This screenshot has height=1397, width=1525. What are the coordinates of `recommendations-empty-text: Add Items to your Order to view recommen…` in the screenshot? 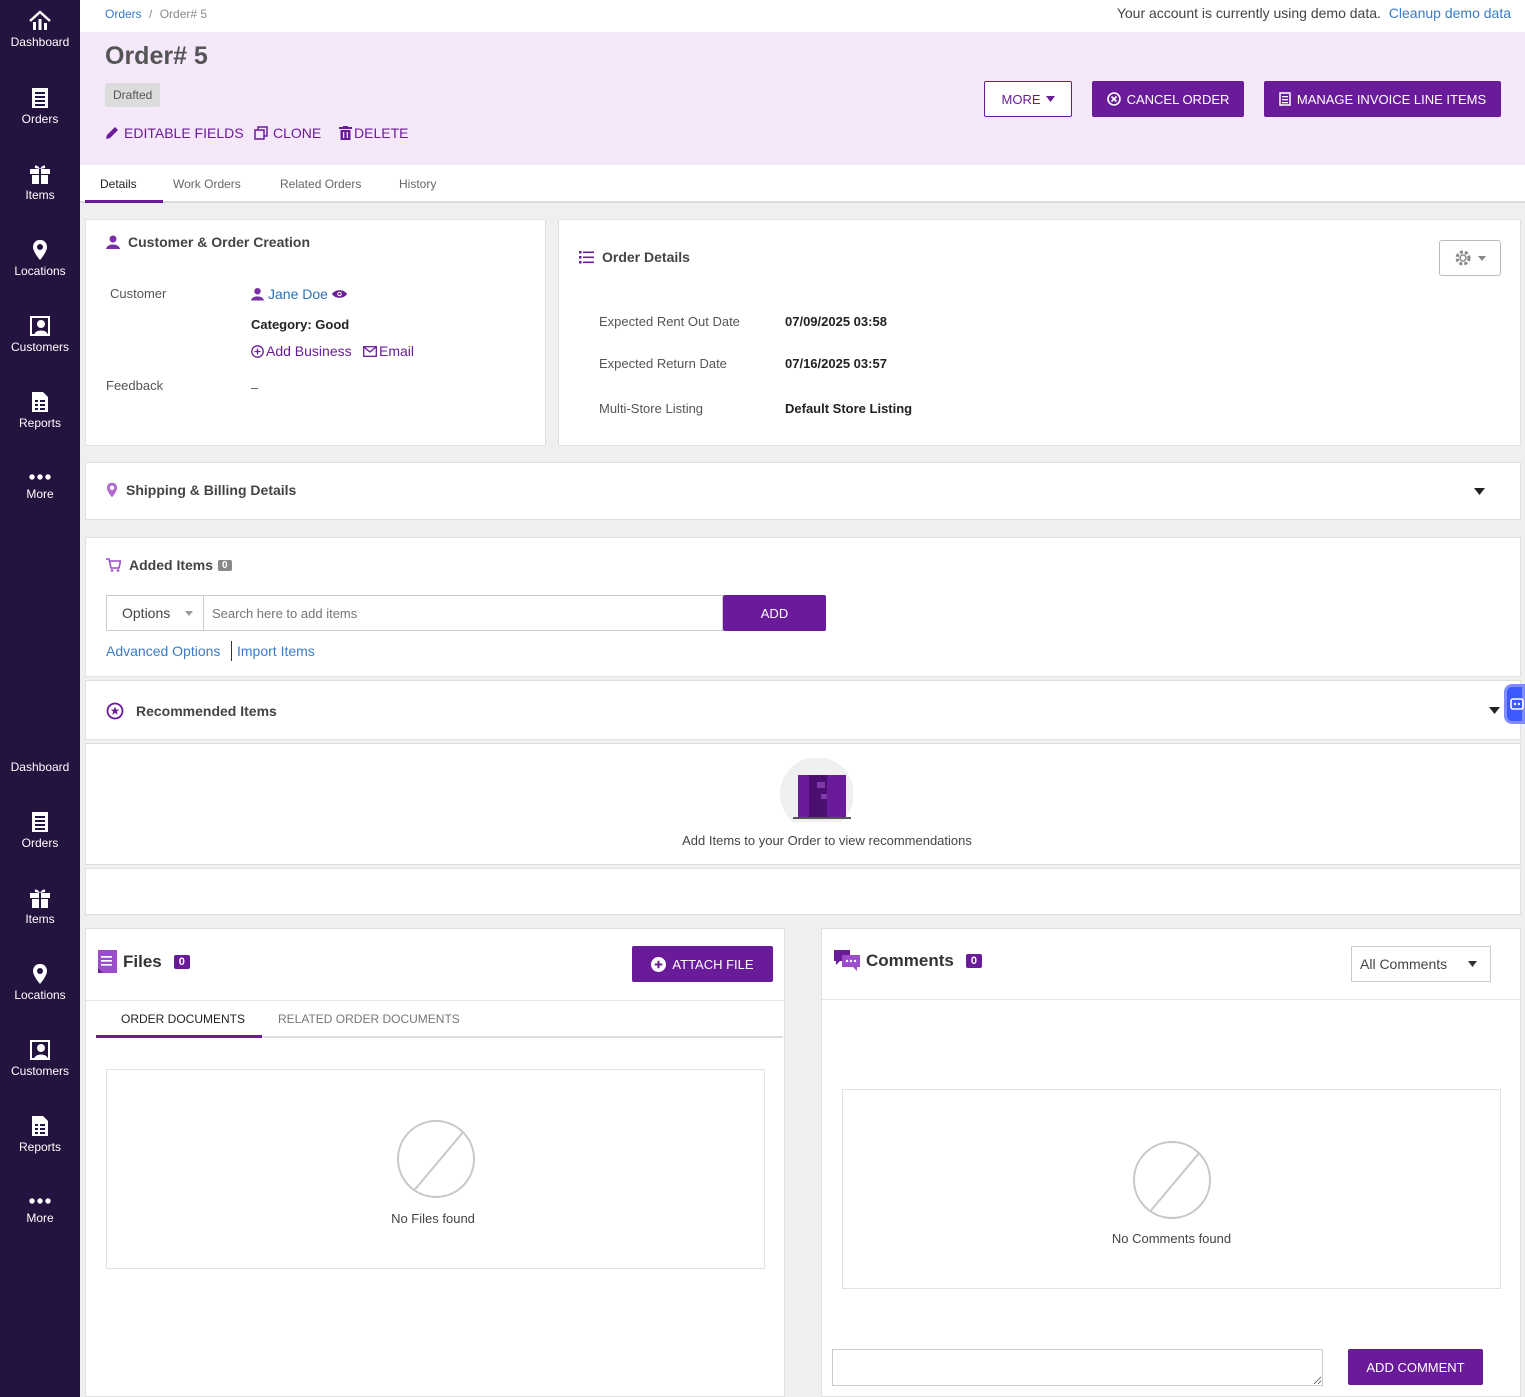 It's located at (827, 840).